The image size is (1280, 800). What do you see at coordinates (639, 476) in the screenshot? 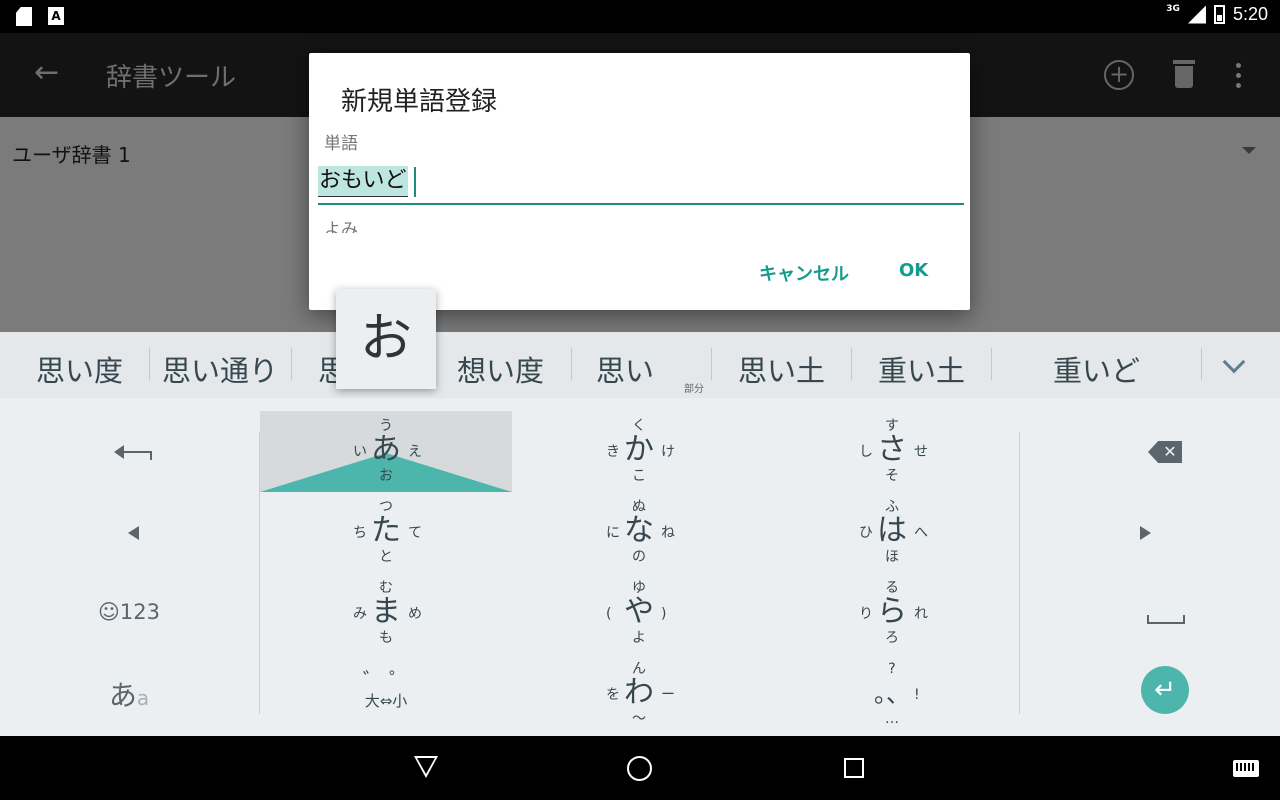
I see `flick-down: こ` at bounding box center [639, 476].